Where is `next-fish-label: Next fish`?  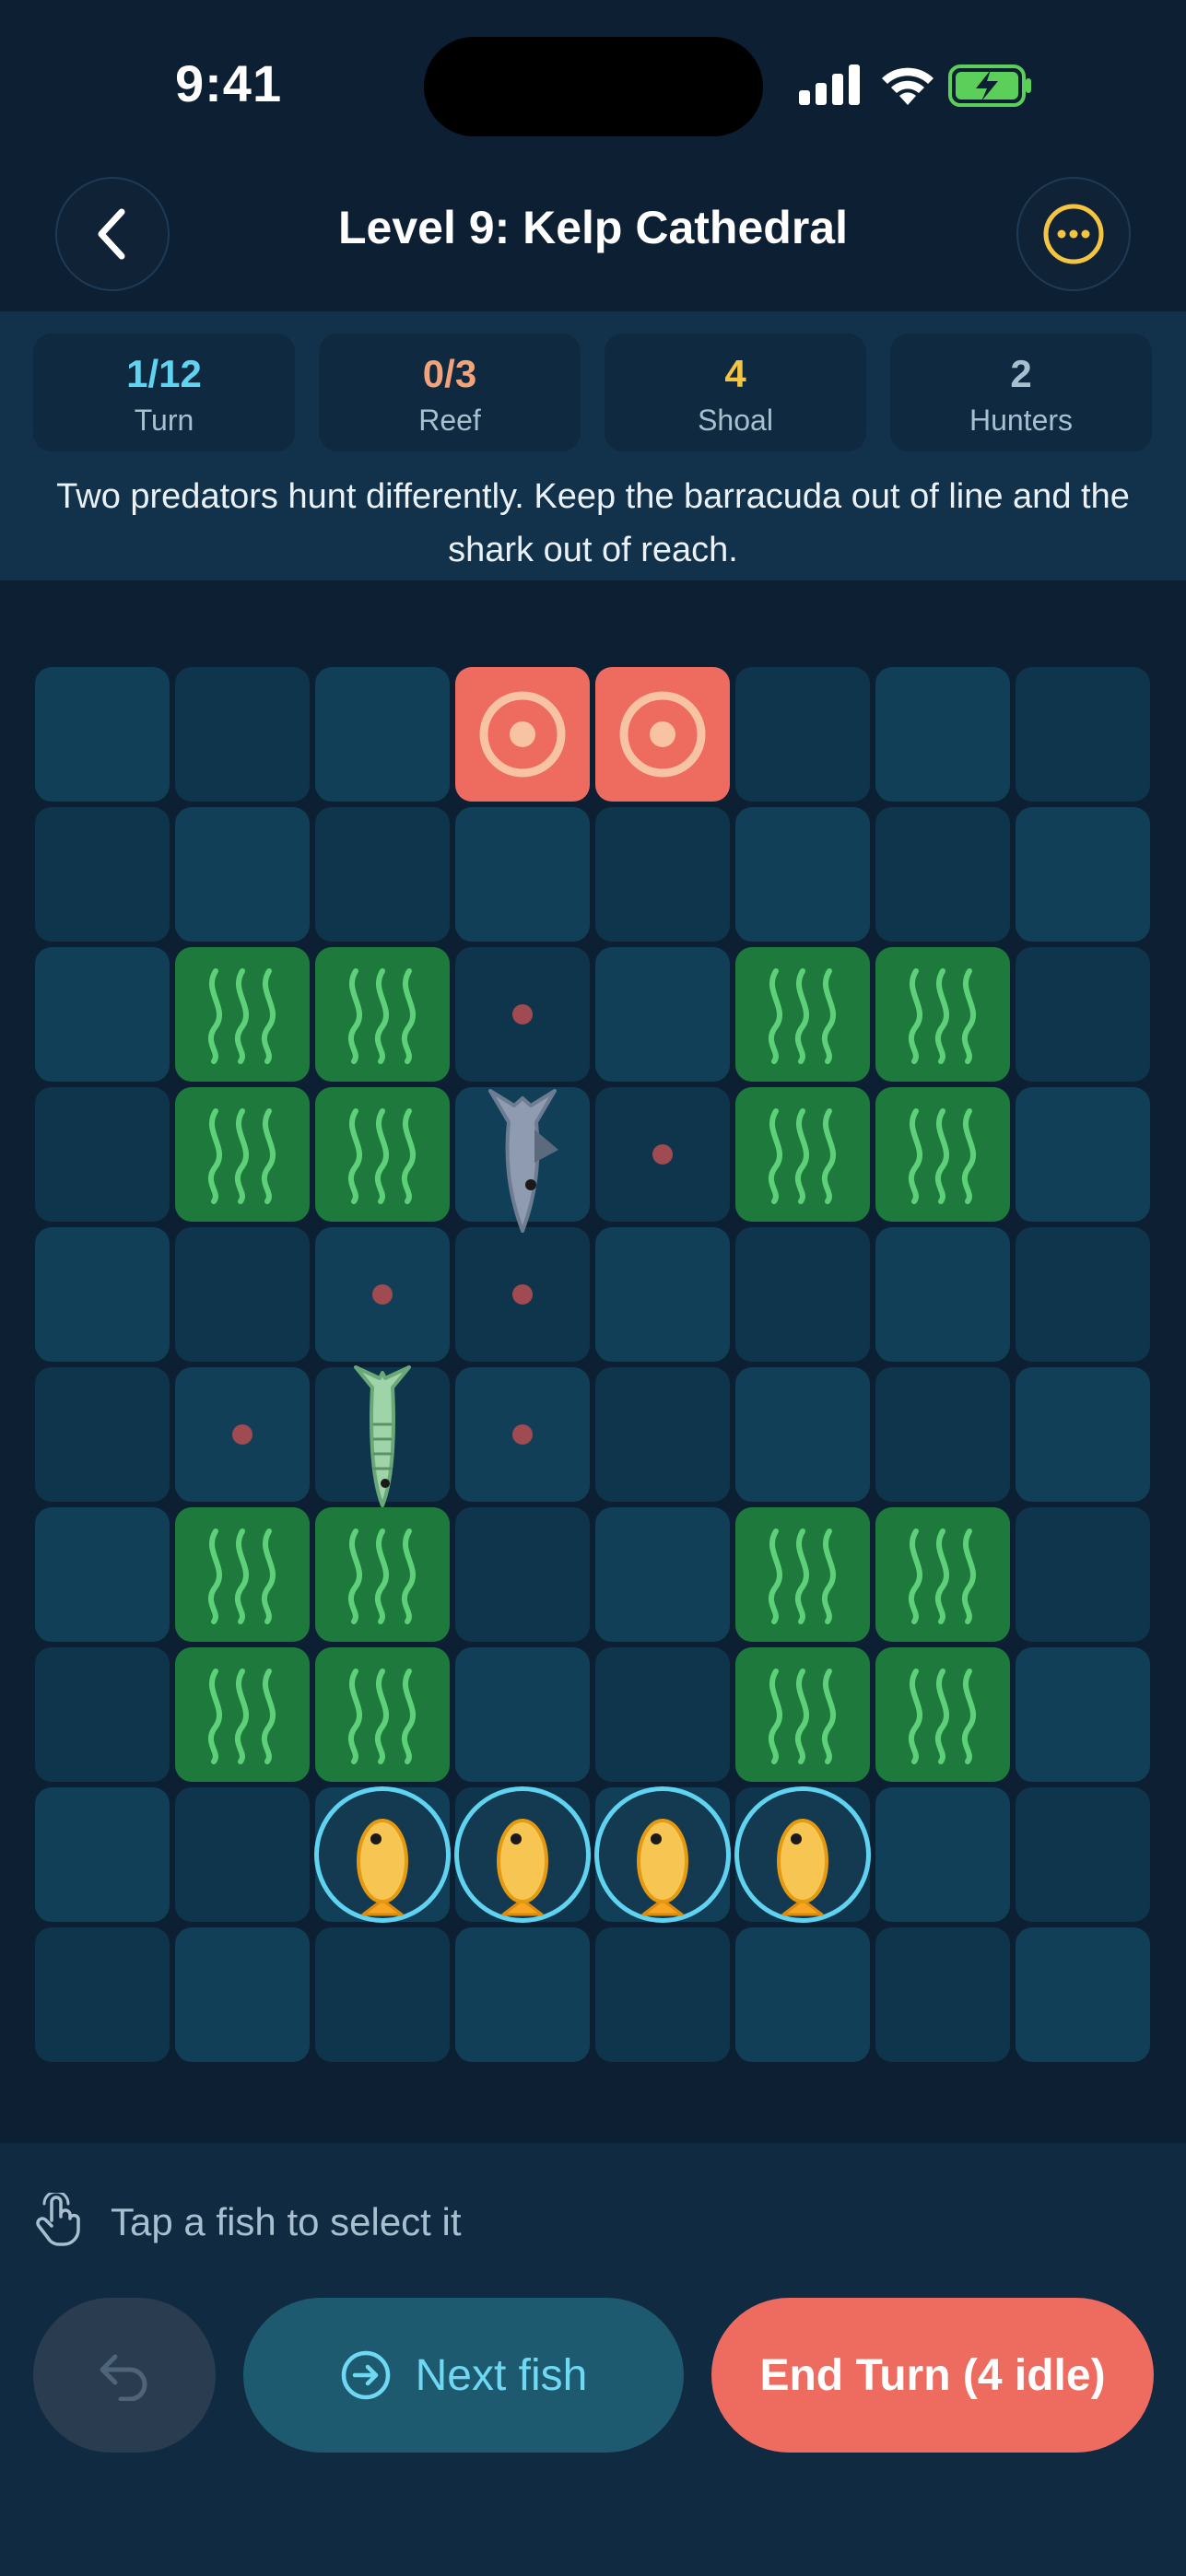
next-fish-label: Next fish is located at coordinates (501, 2375).